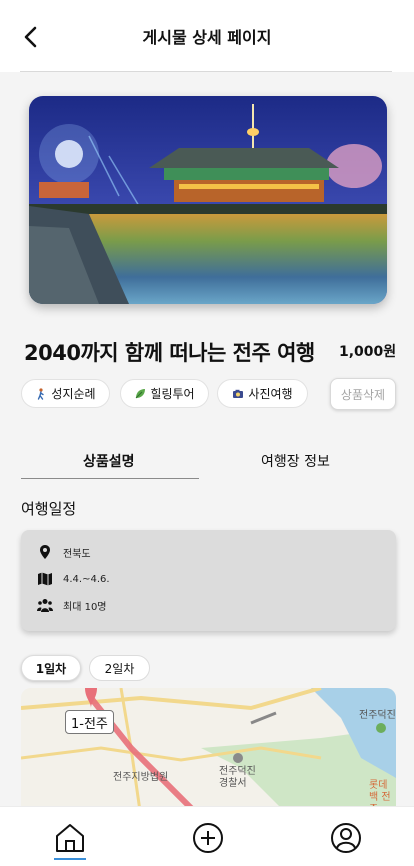 The height and width of the screenshot is (866, 414). Describe the element at coordinates (172, 394) in the screenshot. I see `tag-label: 힐링투어` at that location.